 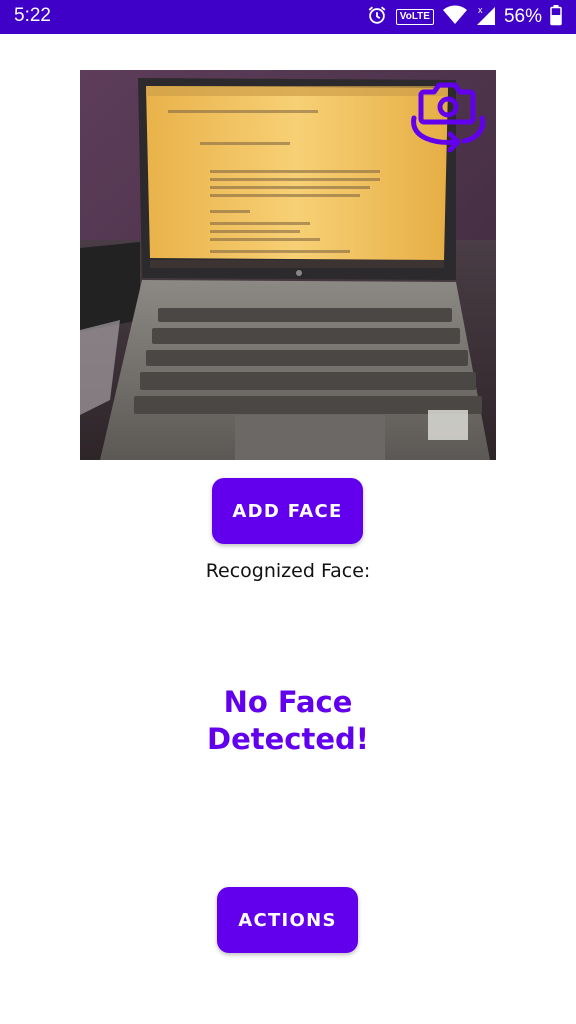 What do you see at coordinates (288, 571) in the screenshot?
I see `recognized-face-label: Recognized Face:` at bounding box center [288, 571].